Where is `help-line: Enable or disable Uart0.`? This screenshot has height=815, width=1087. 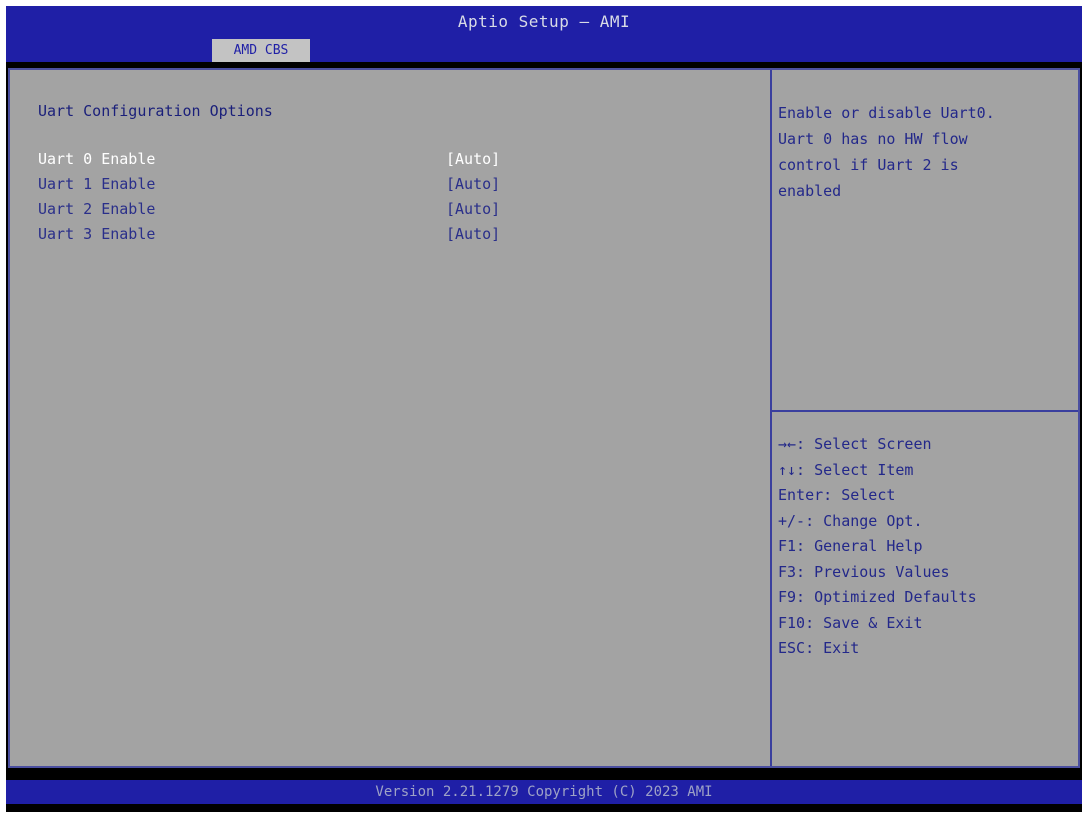 help-line: Enable or disable Uart0. is located at coordinates (886, 113).